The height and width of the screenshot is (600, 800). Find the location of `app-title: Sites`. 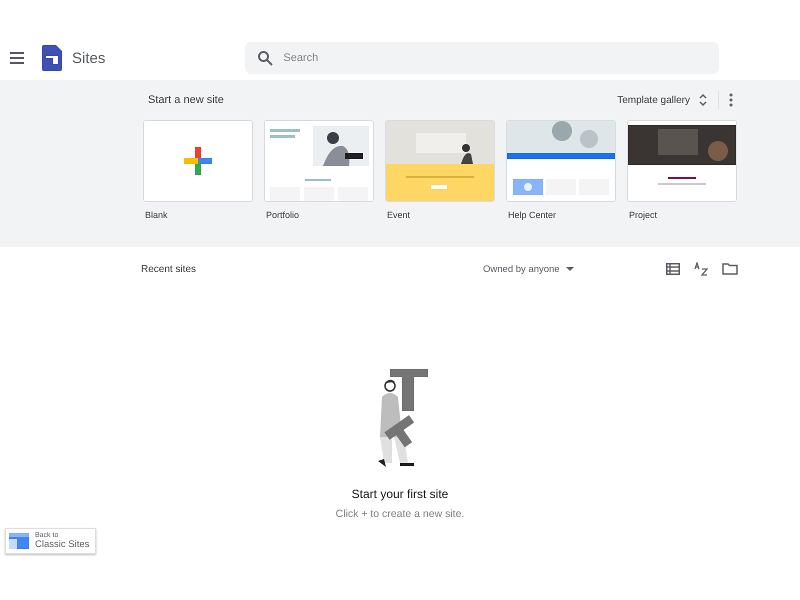

app-title: Sites is located at coordinates (89, 58).